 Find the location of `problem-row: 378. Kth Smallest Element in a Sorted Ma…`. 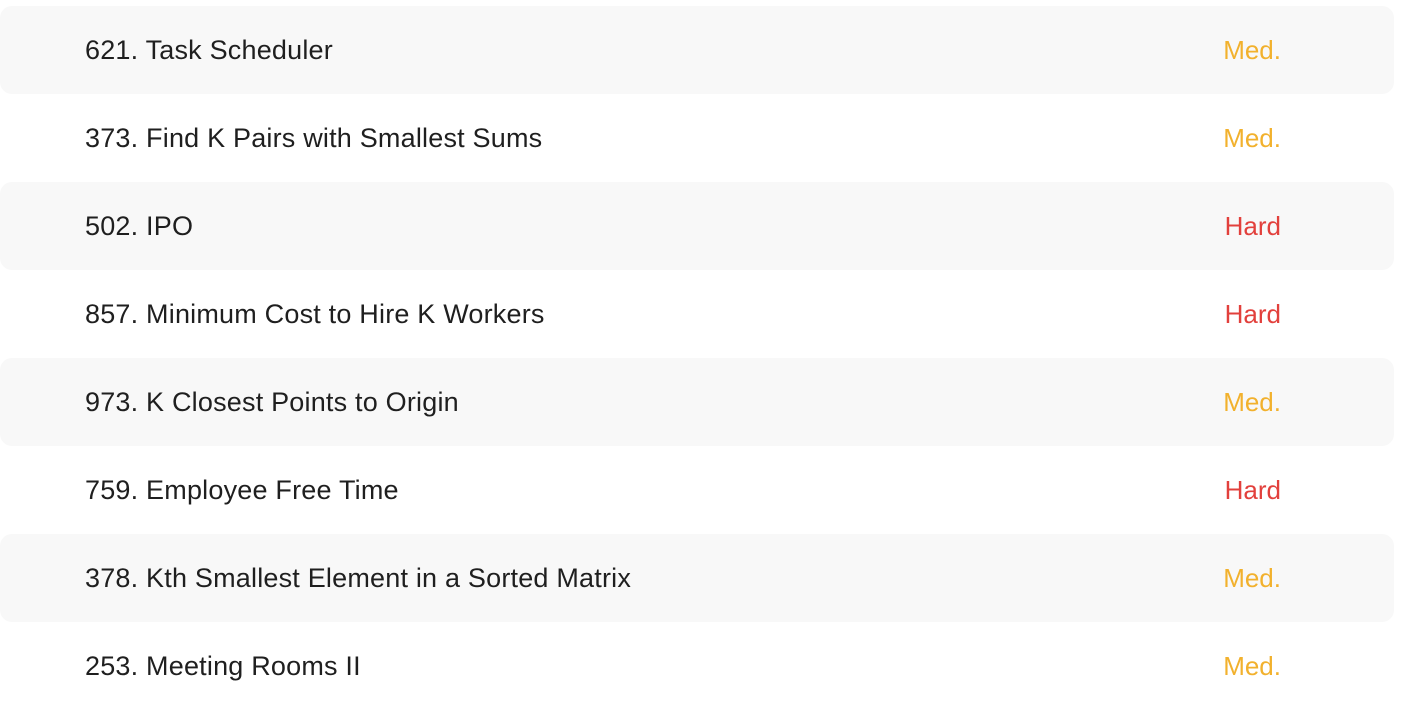

problem-row: 378. Kth Smallest Element in a Sorted Ma… is located at coordinates (697, 578).